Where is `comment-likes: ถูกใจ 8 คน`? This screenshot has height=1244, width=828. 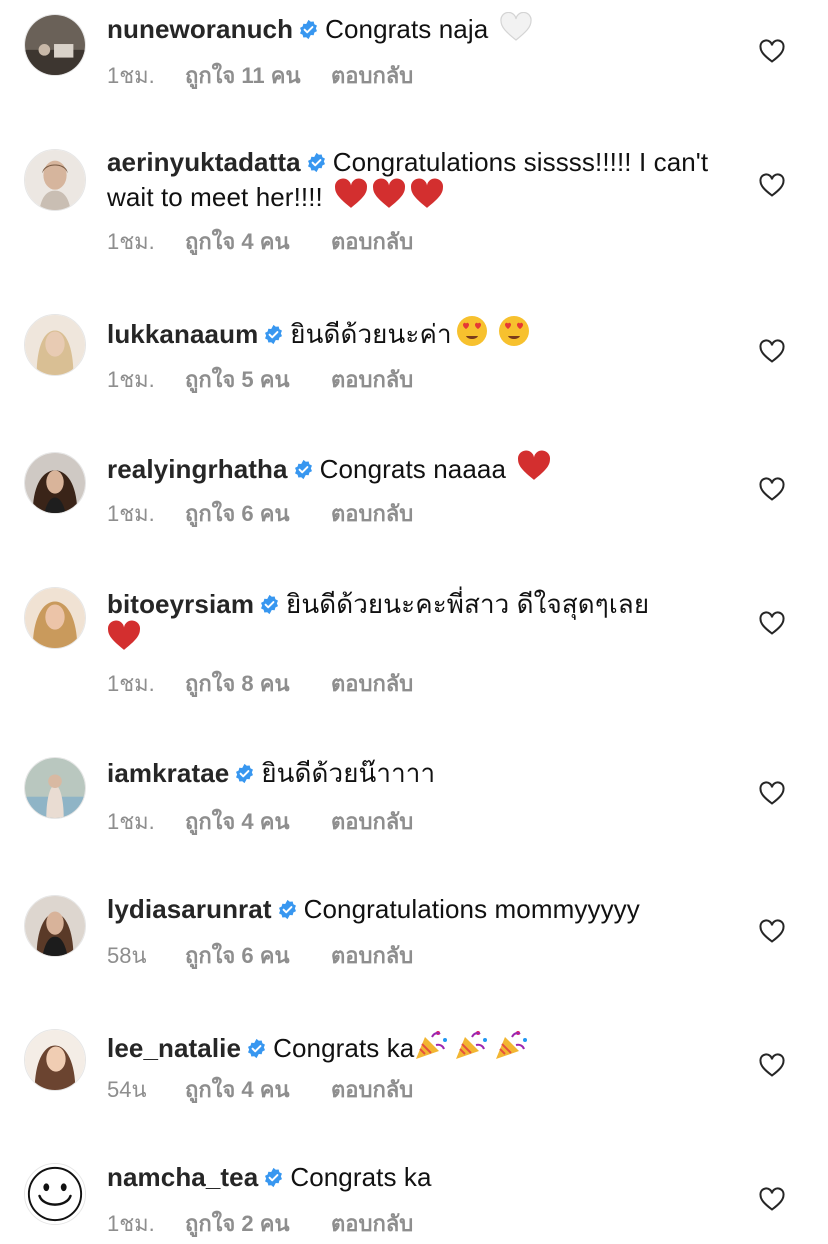 comment-likes: ถูกใจ 8 คน is located at coordinates (258, 684).